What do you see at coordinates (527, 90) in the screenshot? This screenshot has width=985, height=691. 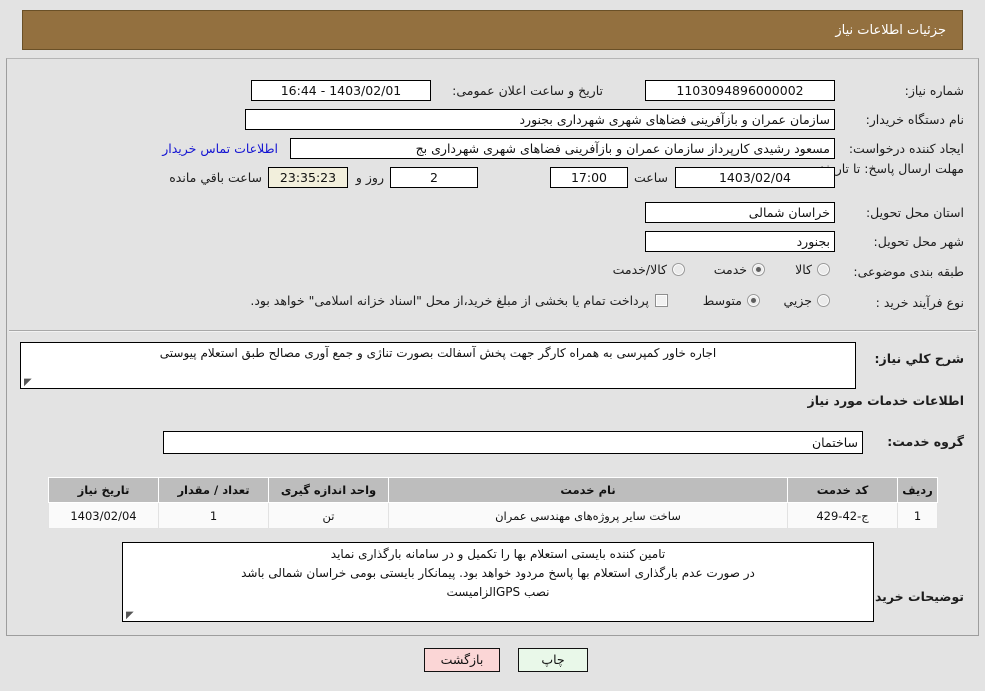 I see `announce-datetime-label: تاریخ و ساعت اعلان عمومی:` at bounding box center [527, 90].